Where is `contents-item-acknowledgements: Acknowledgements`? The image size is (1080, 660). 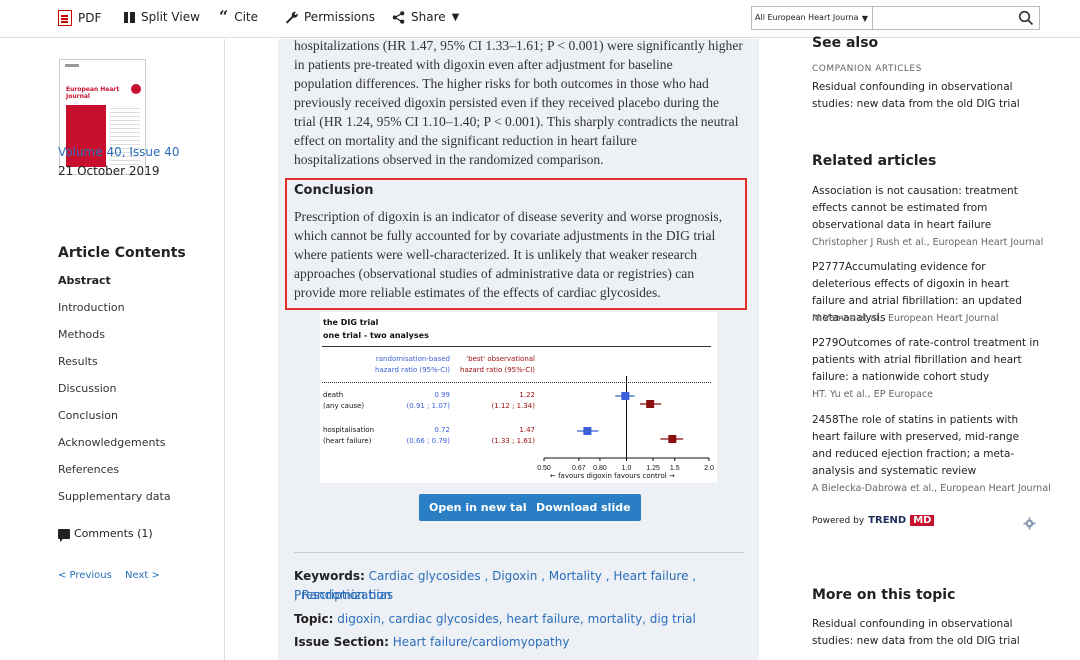 contents-item-acknowledgements: Acknowledgements is located at coordinates (114, 450).